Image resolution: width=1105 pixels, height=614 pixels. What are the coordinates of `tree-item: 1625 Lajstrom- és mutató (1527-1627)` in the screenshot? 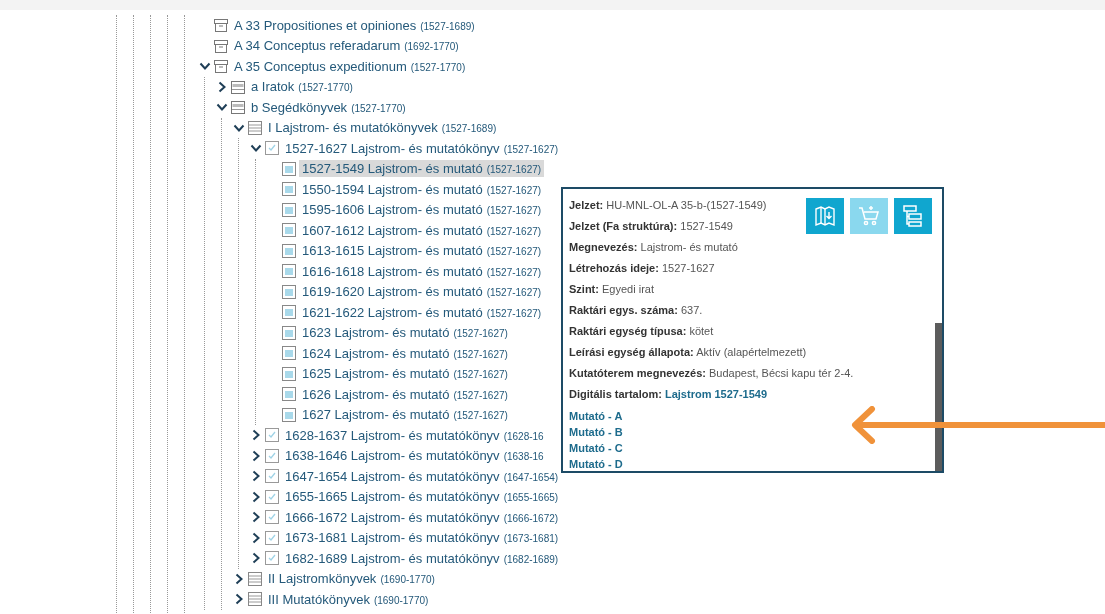 It's located at (405, 374).